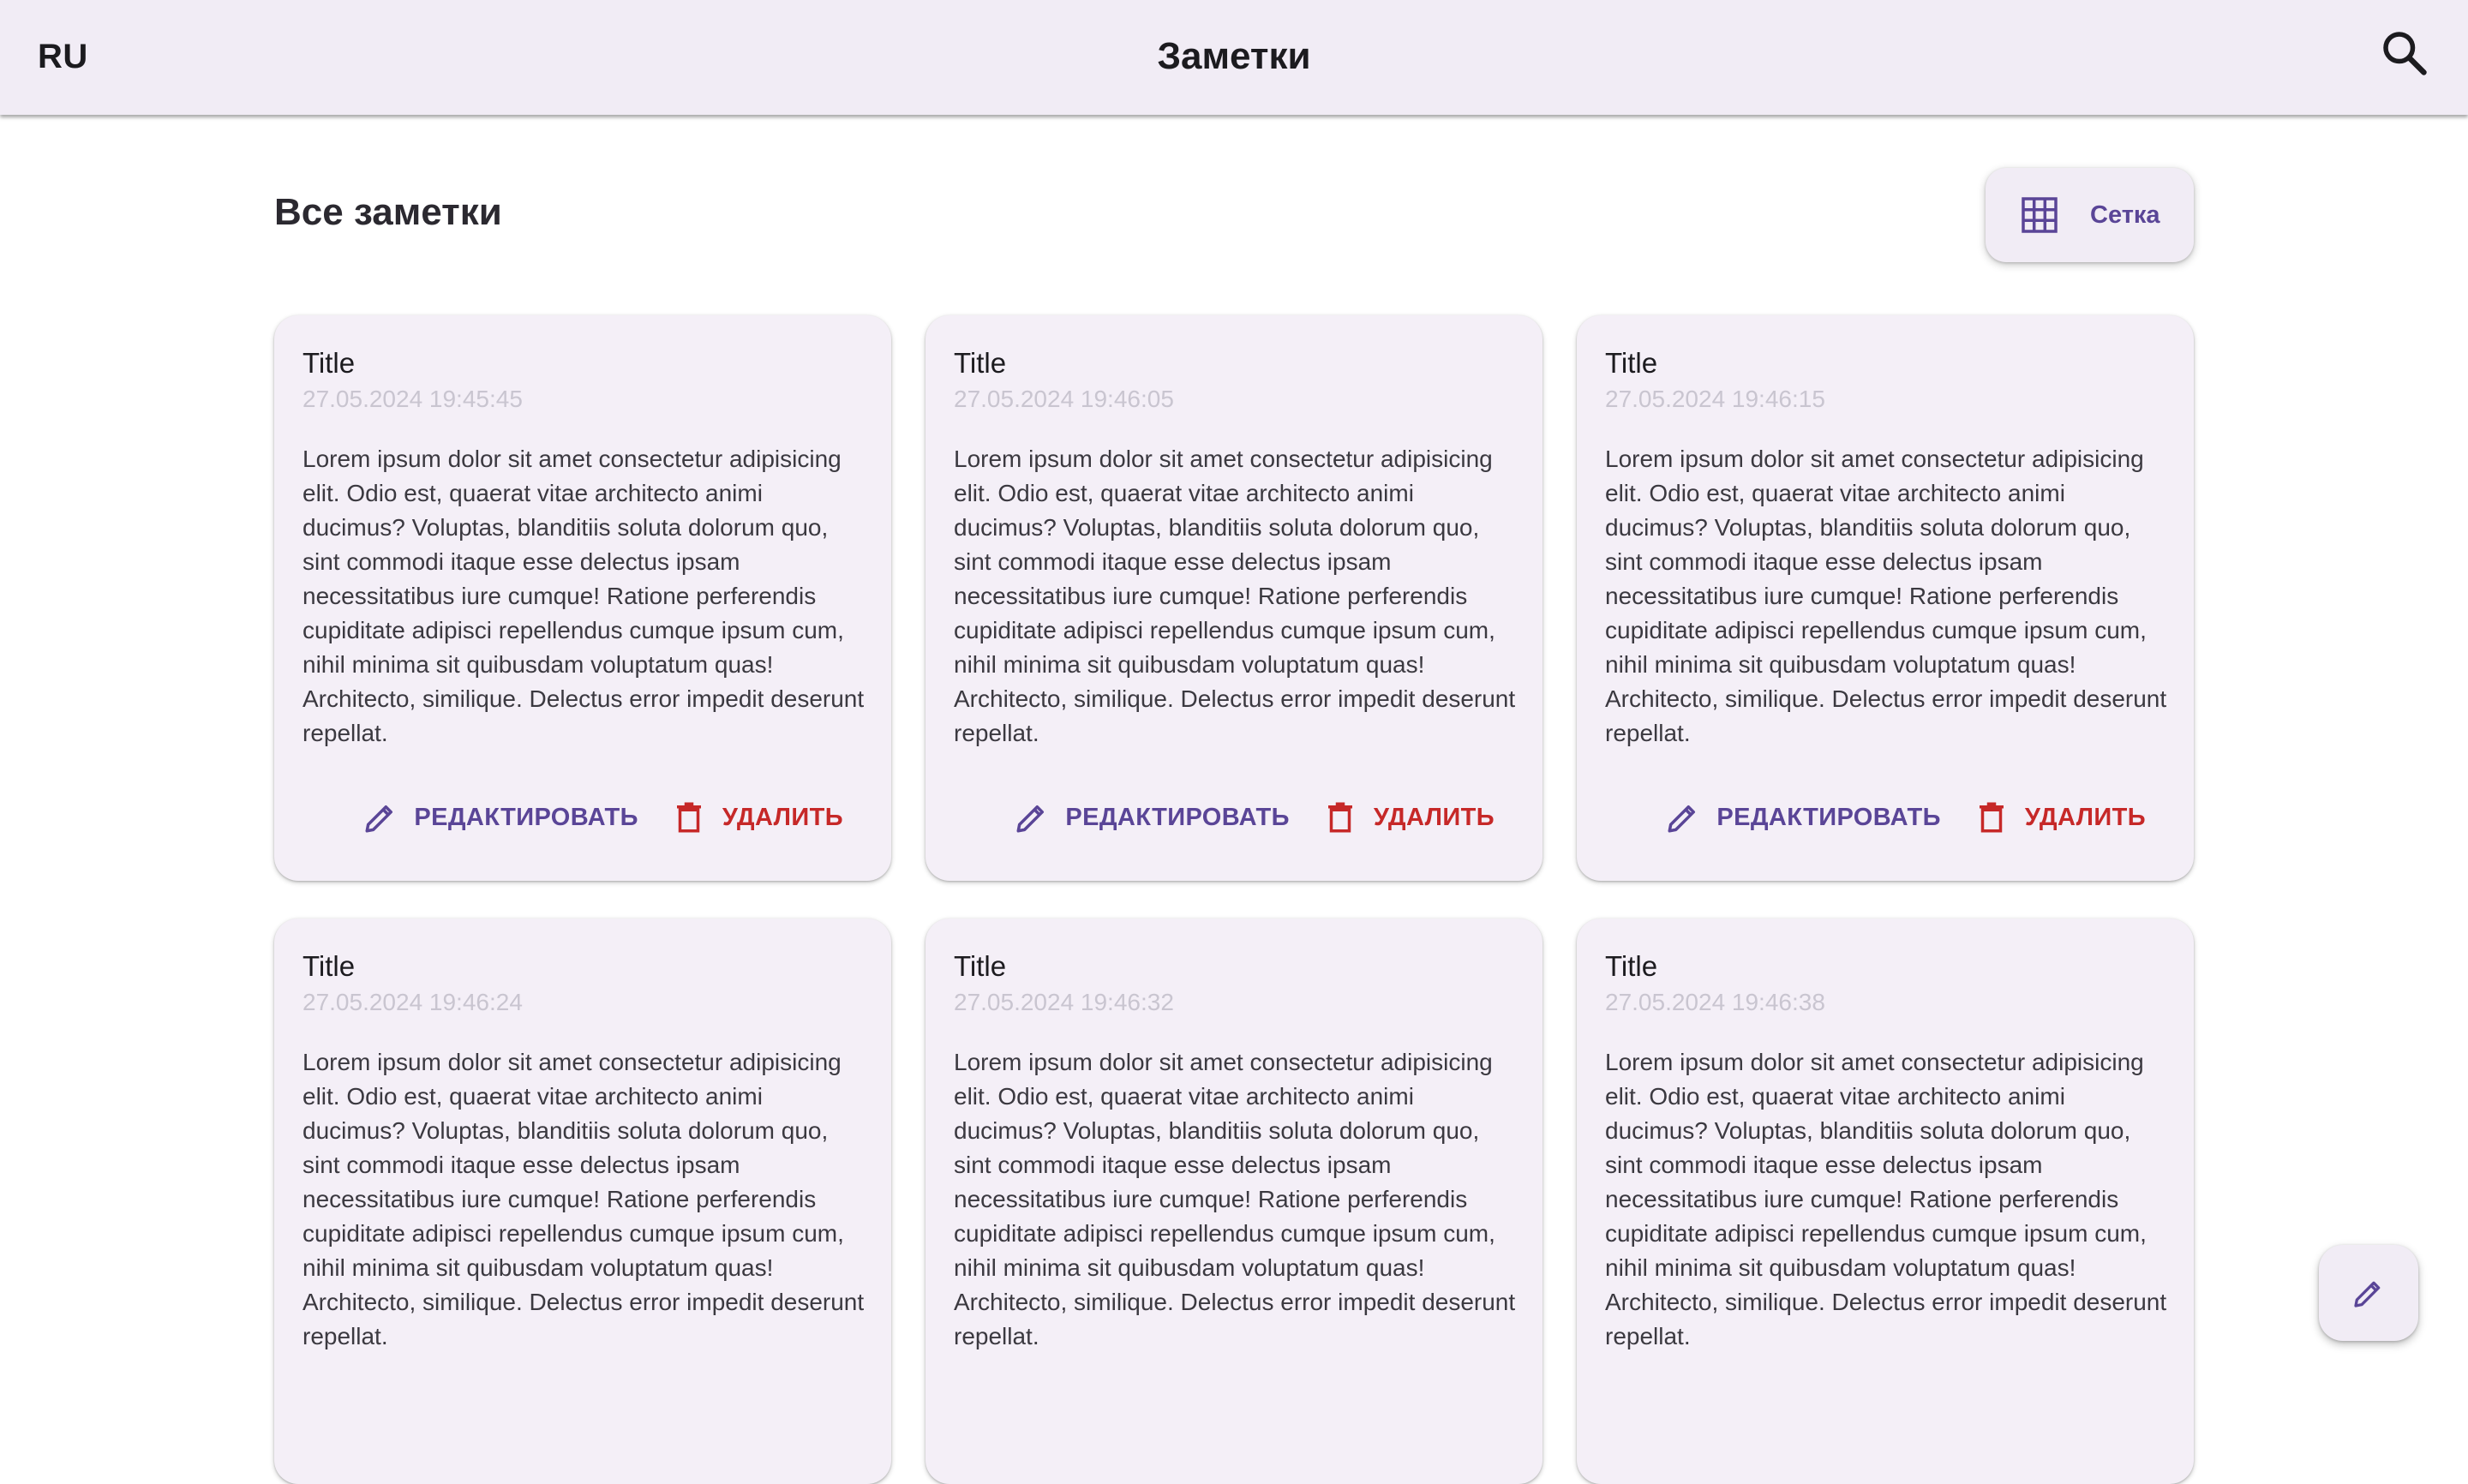 The image size is (2468, 1484). I want to click on note-date: 27.05.2024 19:45:45, so click(413, 399).